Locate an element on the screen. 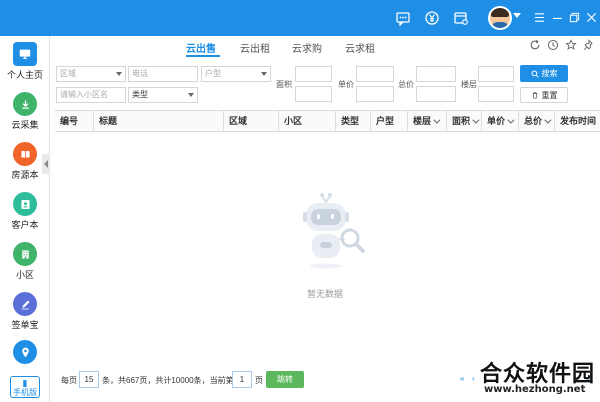  star-icon is located at coordinates (571, 45).